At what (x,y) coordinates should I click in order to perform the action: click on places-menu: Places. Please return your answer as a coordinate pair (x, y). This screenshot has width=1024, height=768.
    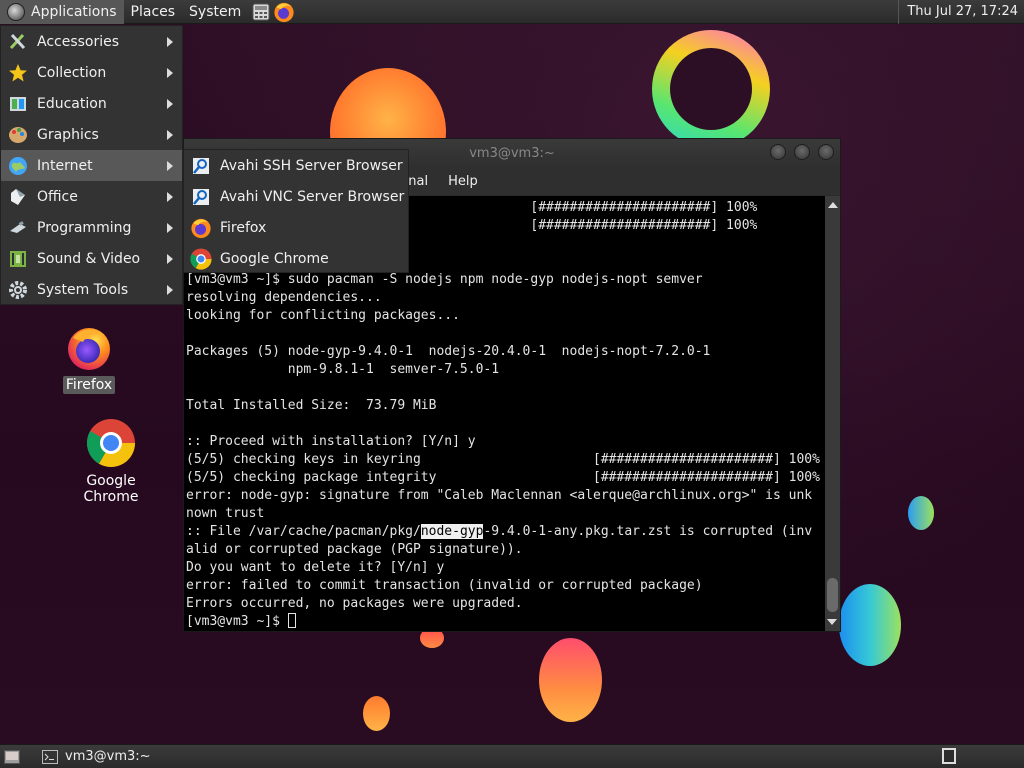
    Looking at the image, I should click on (153, 12).